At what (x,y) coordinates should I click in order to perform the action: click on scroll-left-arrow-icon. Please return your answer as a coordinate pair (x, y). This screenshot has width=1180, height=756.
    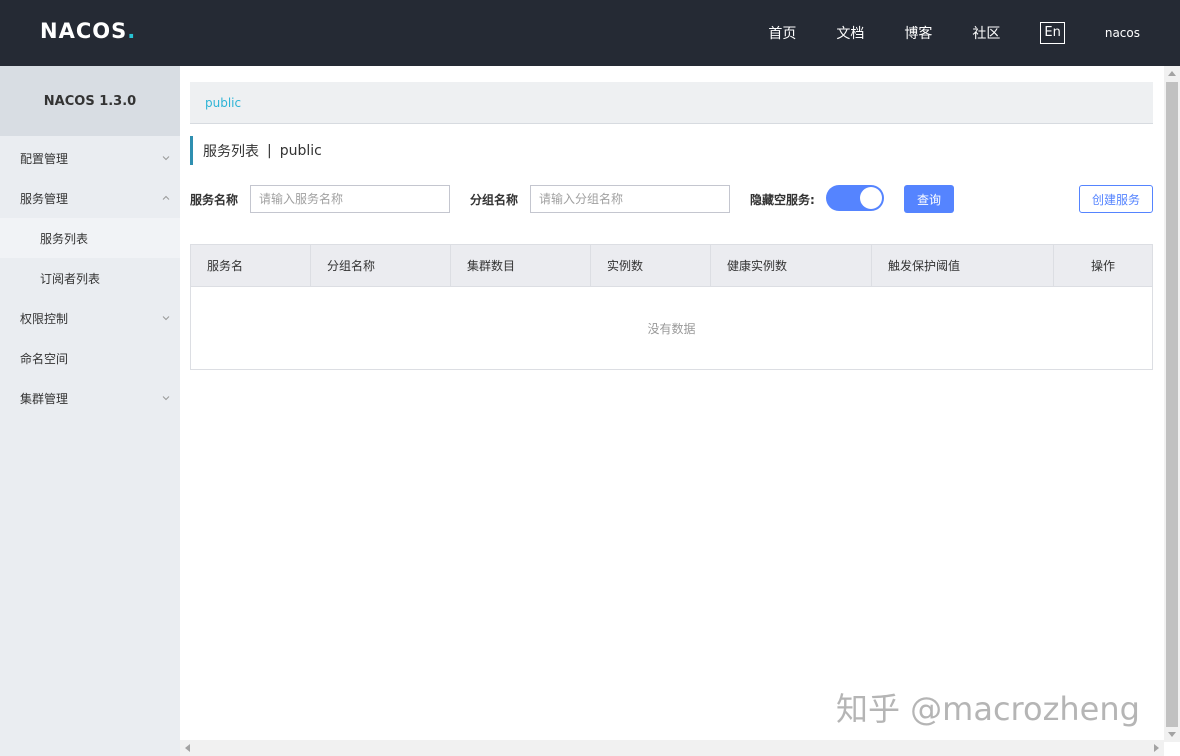
    Looking at the image, I should click on (187, 748).